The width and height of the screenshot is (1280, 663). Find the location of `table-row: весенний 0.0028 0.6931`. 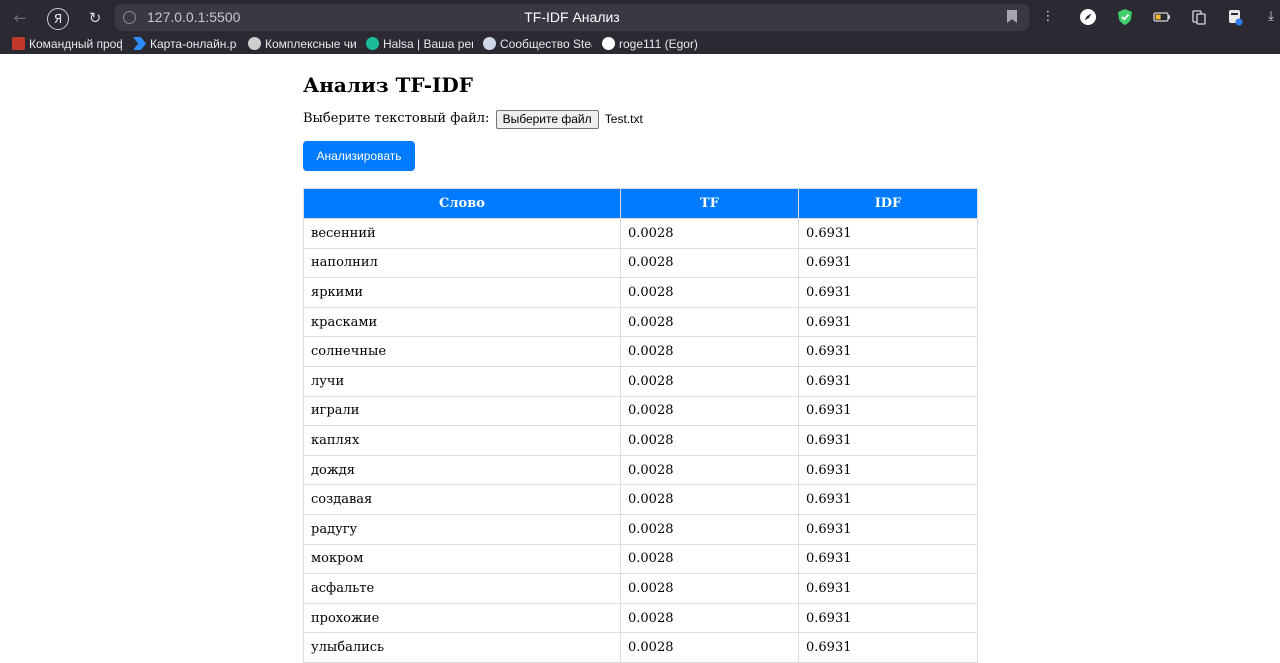

table-row: весенний 0.0028 0.6931 is located at coordinates (640, 233).